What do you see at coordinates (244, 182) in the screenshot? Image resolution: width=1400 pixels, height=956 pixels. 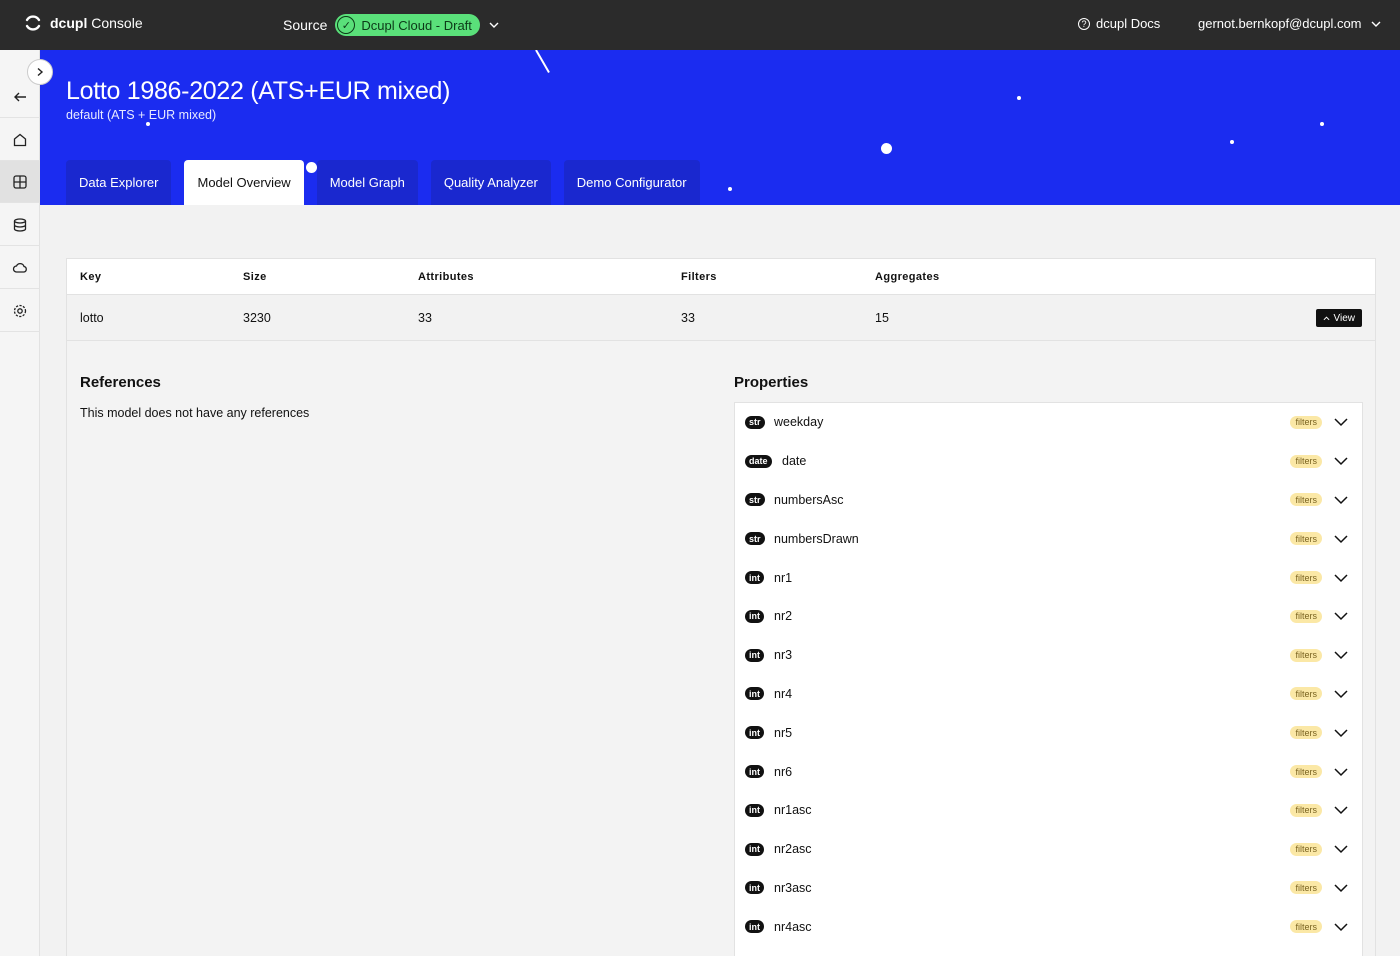 I see `tab-model-overview: Model Overview` at bounding box center [244, 182].